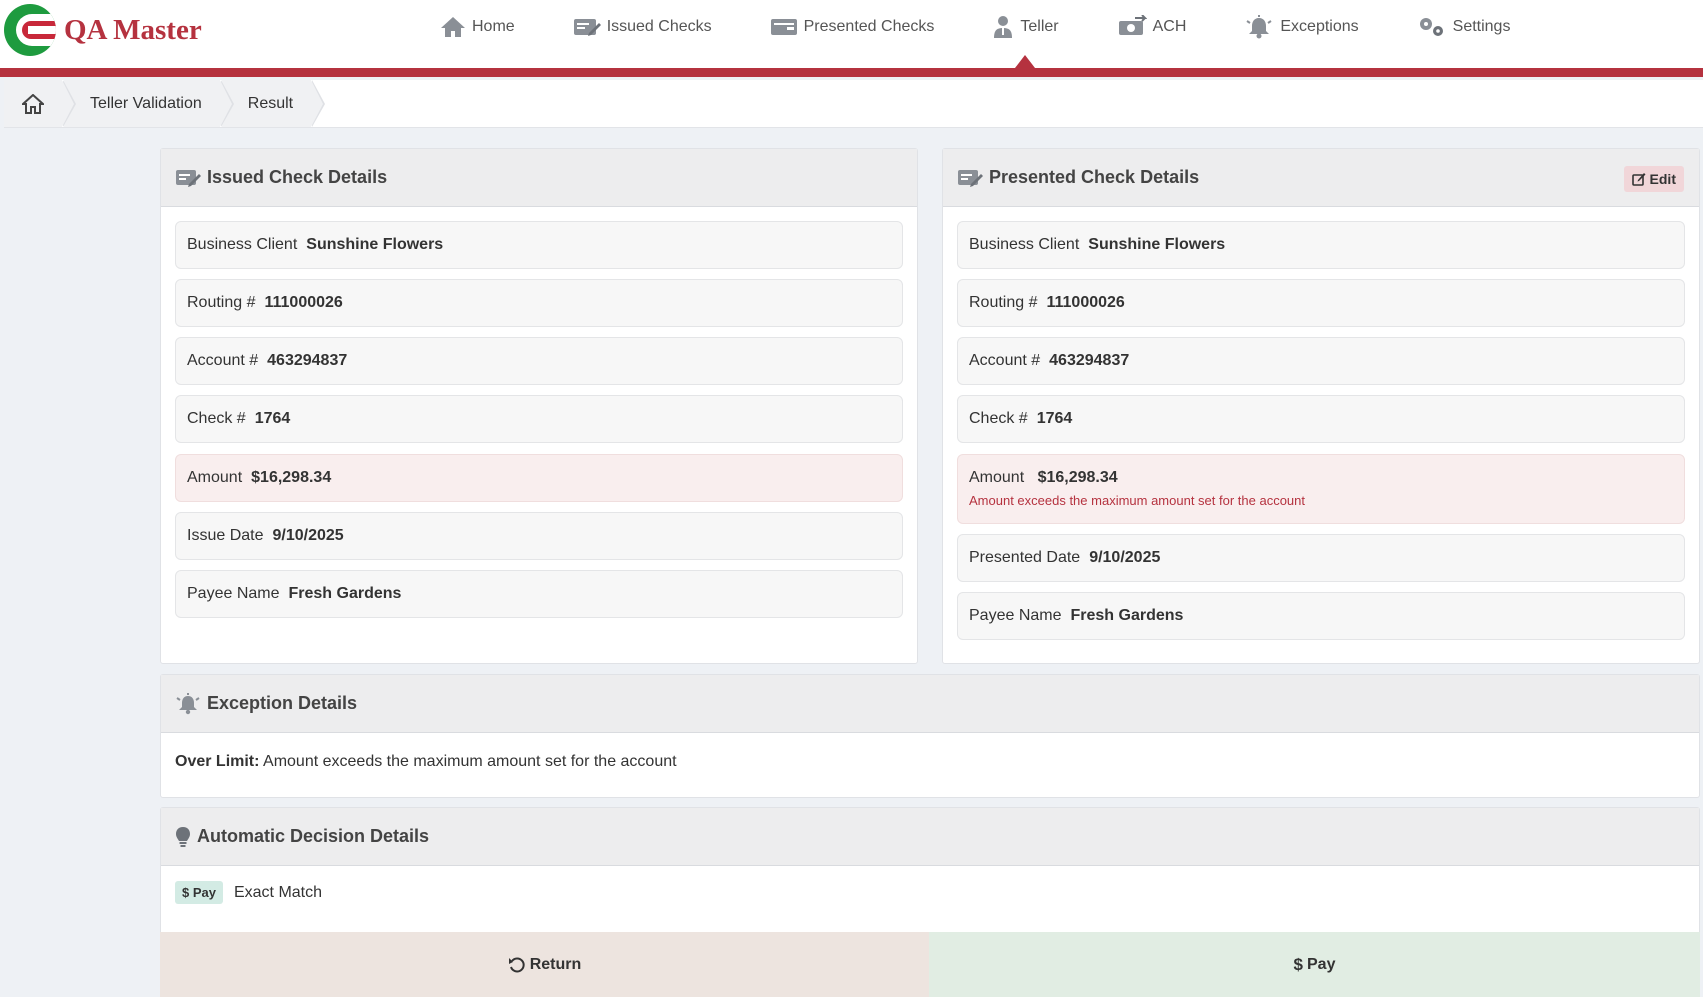 The width and height of the screenshot is (1703, 997). Describe the element at coordinates (1132, 25) in the screenshot. I see `ach-icon` at that location.